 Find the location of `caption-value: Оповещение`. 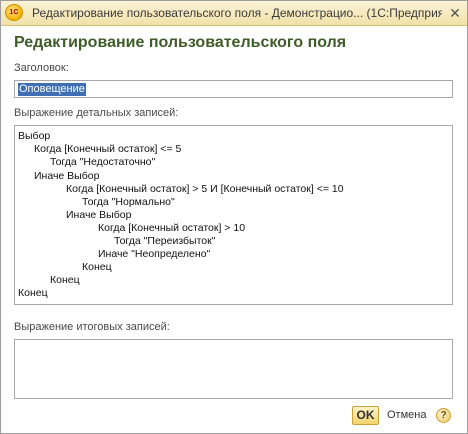

caption-value: Оповещение is located at coordinates (52, 89).